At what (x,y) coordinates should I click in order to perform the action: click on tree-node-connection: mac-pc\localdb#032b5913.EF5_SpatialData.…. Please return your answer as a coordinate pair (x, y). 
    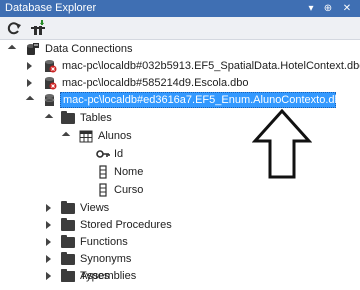
    Looking at the image, I should click on (180, 66).